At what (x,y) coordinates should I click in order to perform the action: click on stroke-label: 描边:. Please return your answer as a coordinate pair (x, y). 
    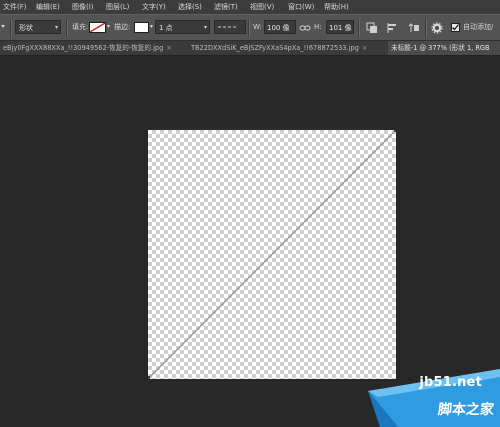
    Looking at the image, I should click on (122, 27).